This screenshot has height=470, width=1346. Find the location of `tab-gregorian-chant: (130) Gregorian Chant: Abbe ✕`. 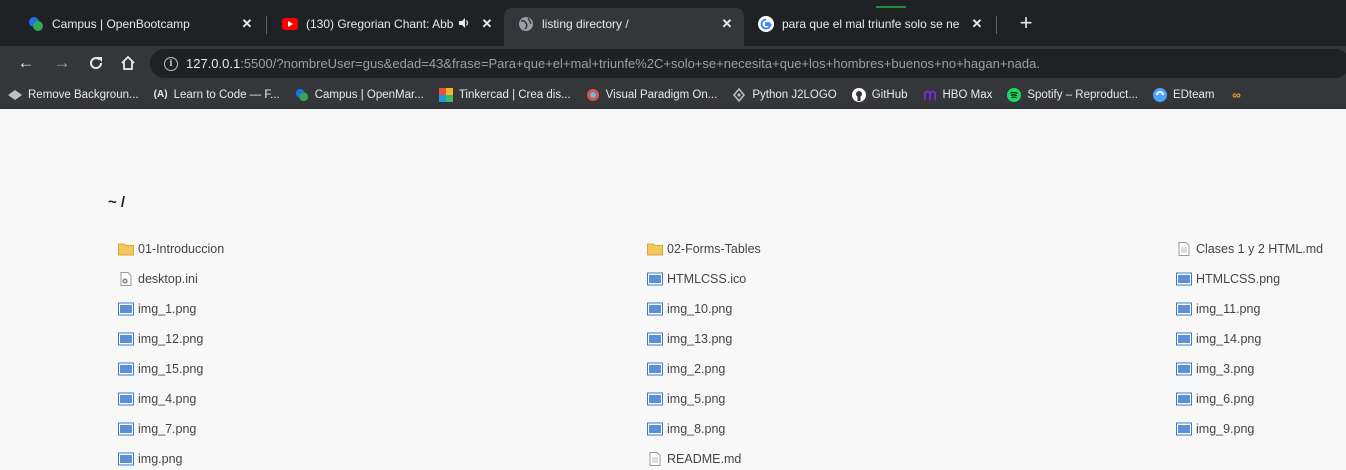

tab-gregorian-chant: (130) Gregorian Chant: Abbe ✕ is located at coordinates (386, 24).